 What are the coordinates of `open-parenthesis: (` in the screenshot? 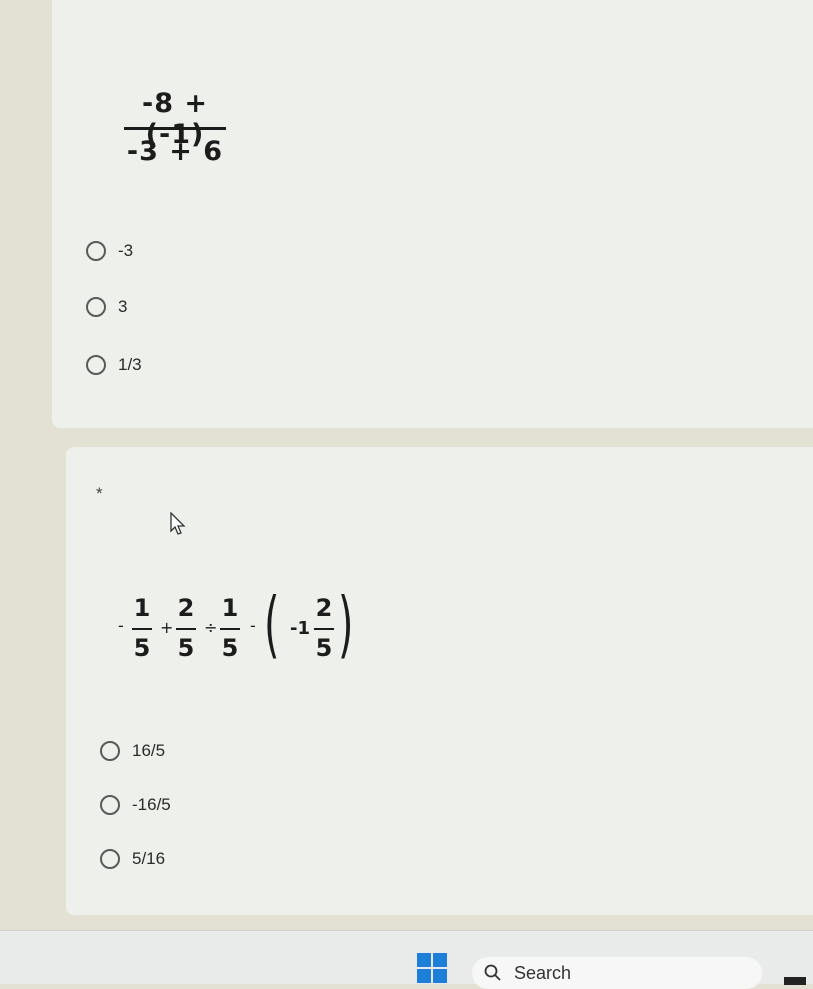 It's located at (272, 624).